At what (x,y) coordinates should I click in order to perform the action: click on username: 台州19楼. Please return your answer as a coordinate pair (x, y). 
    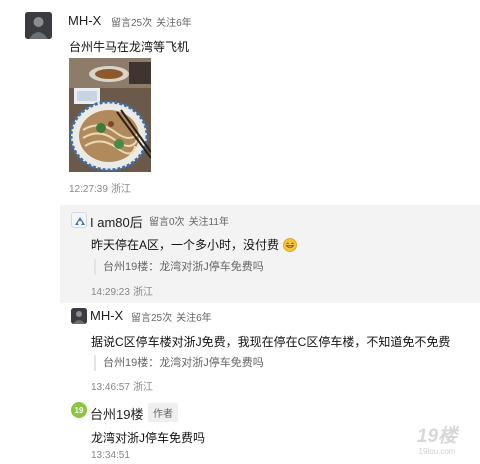
    Looking at the image, I should click on (116, 413).